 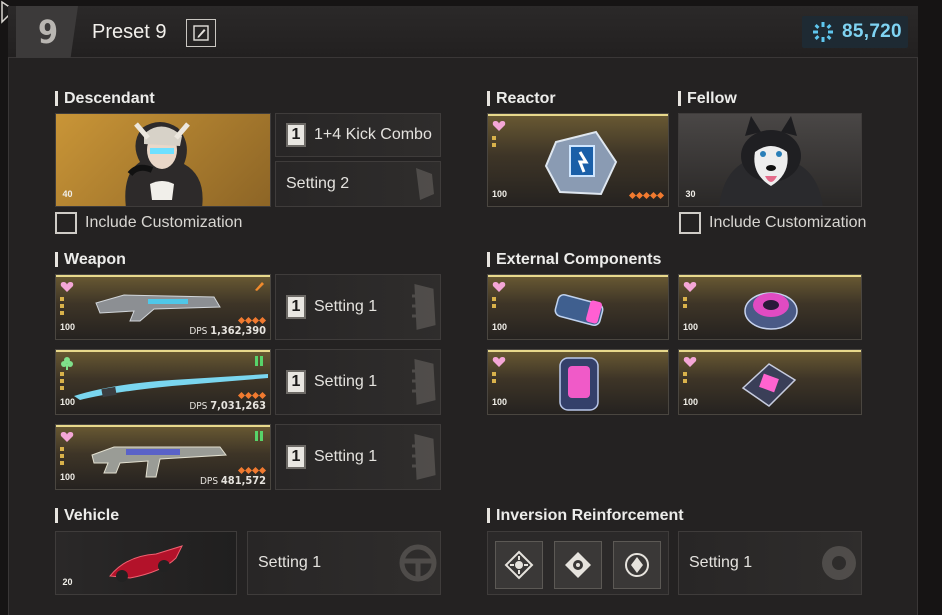 What do you see at coordinates (521, 99) in the screenshot?
I see `reactor-section-title: Reactor` at bounding box center [521, 99].